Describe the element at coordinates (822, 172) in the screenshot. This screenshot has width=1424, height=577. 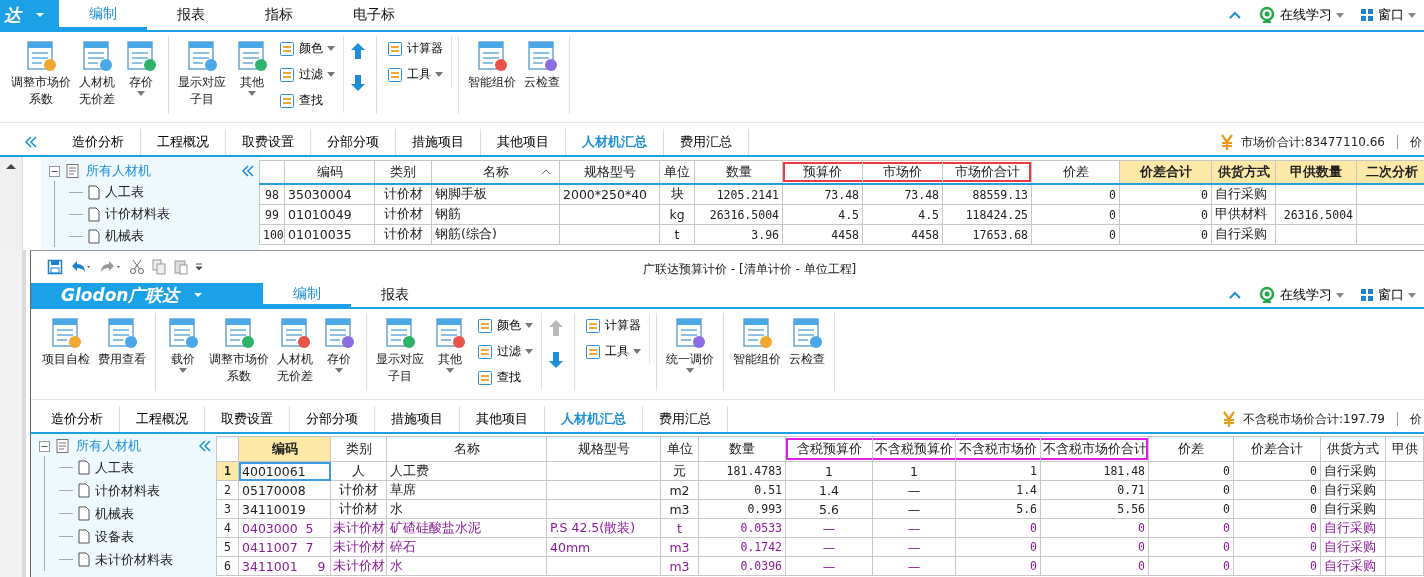
I see `column-header: 预算价` at that location.